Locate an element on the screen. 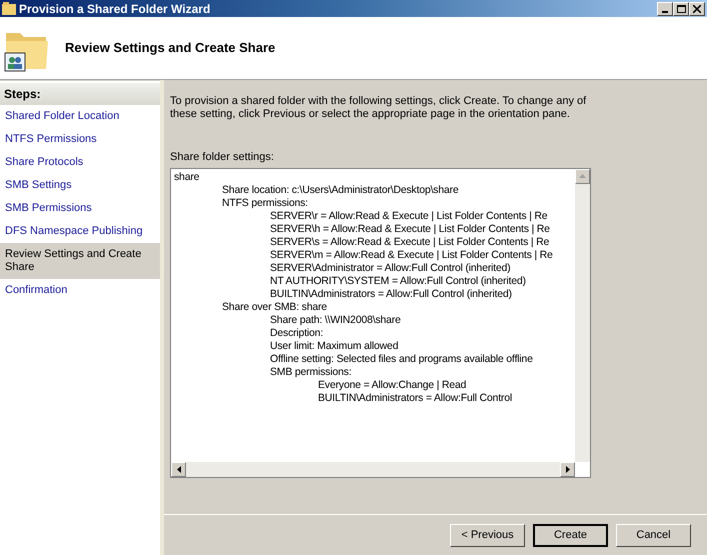  setting-line: NT AUTHORITY\SYSTEM = Allow:Full Control (inherited) is located at coordinates (398, 281).